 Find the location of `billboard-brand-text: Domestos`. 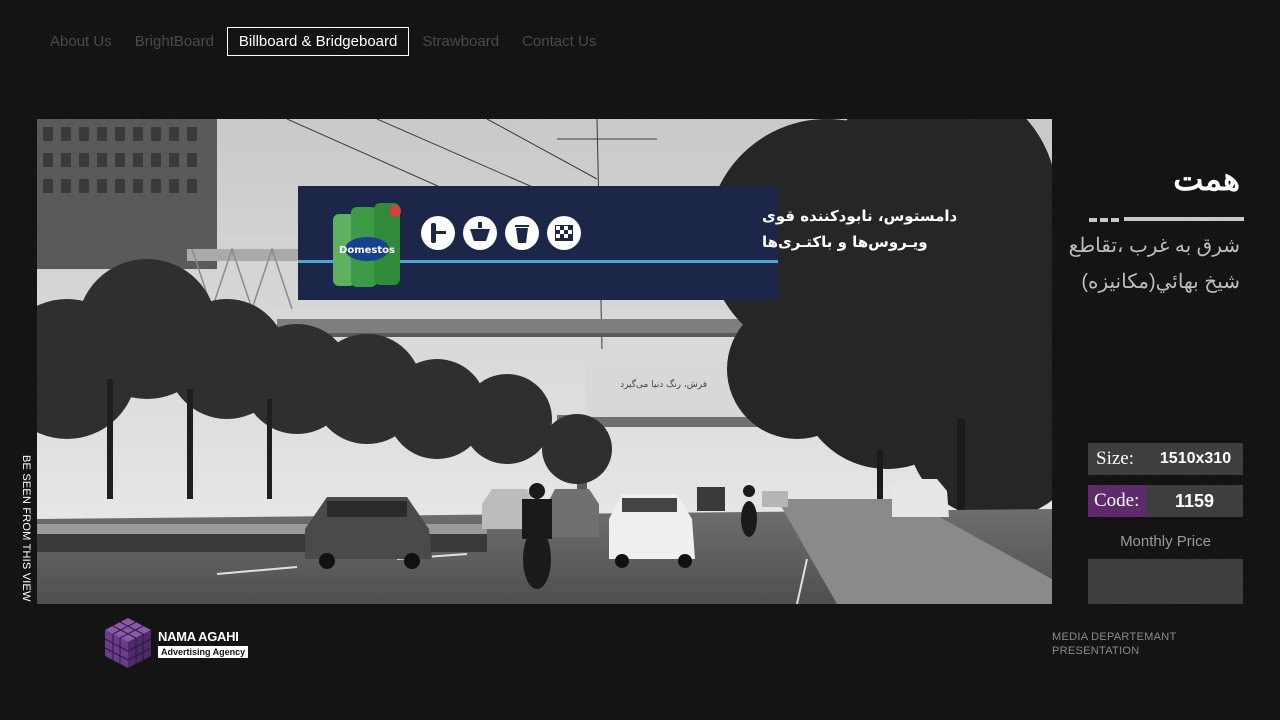

billboard-brand-text: Domestos is located at coordinates (367, 250).